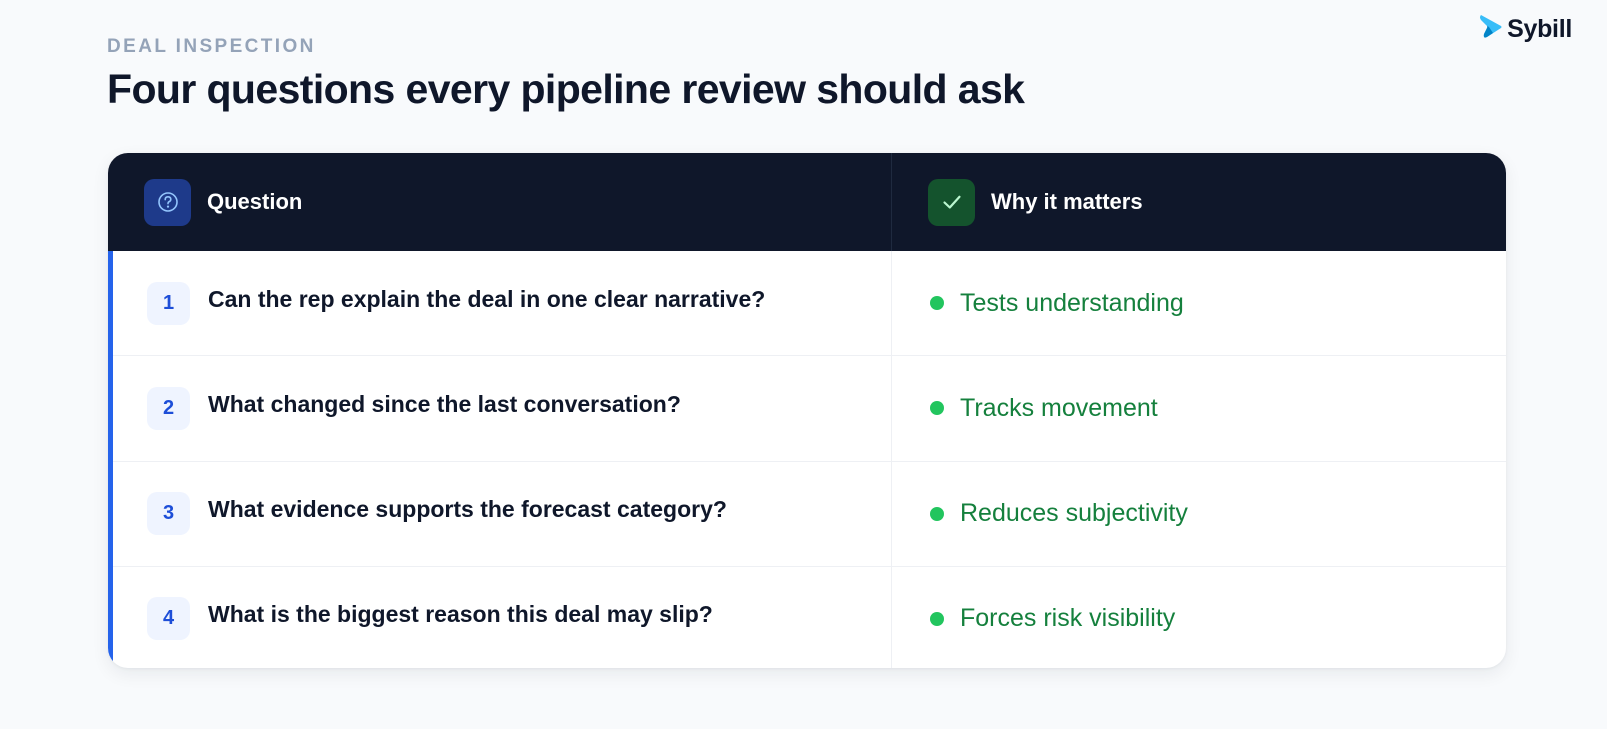  Describe the element at coordinates (1199, 408) in the screenshot. I see `why-cell: Tracks movement` at that location.